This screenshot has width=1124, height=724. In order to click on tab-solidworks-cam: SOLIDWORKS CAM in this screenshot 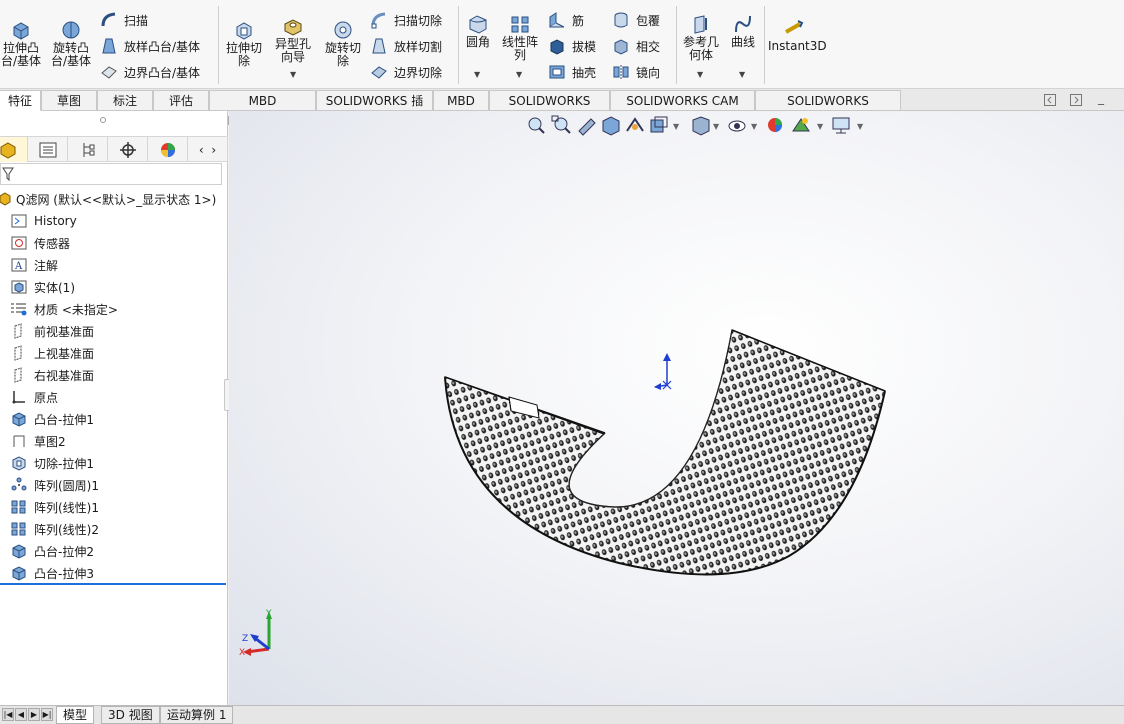, I will do `click(549, 109)`.